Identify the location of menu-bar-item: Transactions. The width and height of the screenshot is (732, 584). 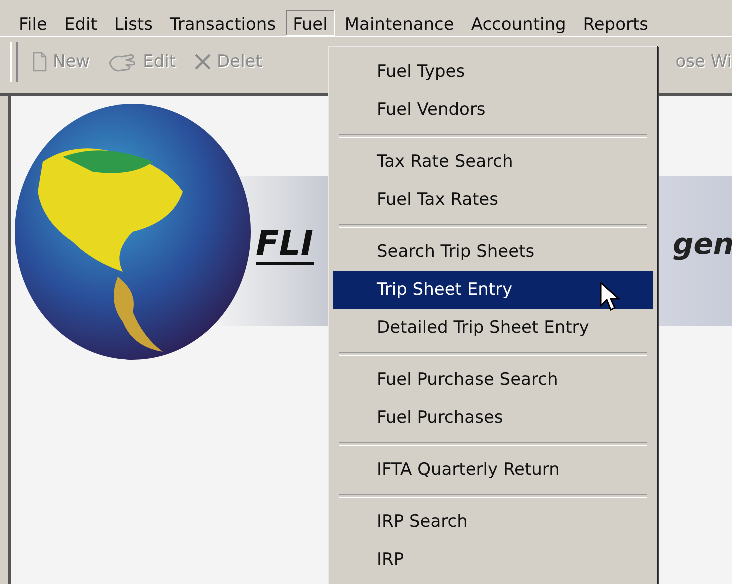
(223, 23).